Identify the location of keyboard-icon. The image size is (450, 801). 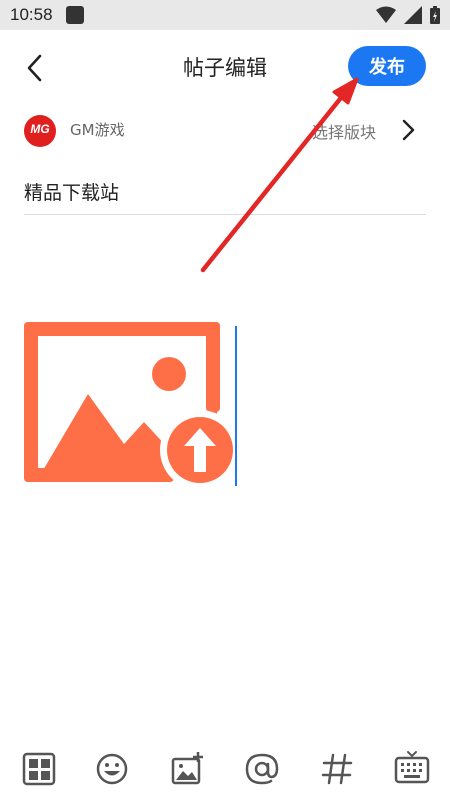
(412, 769).